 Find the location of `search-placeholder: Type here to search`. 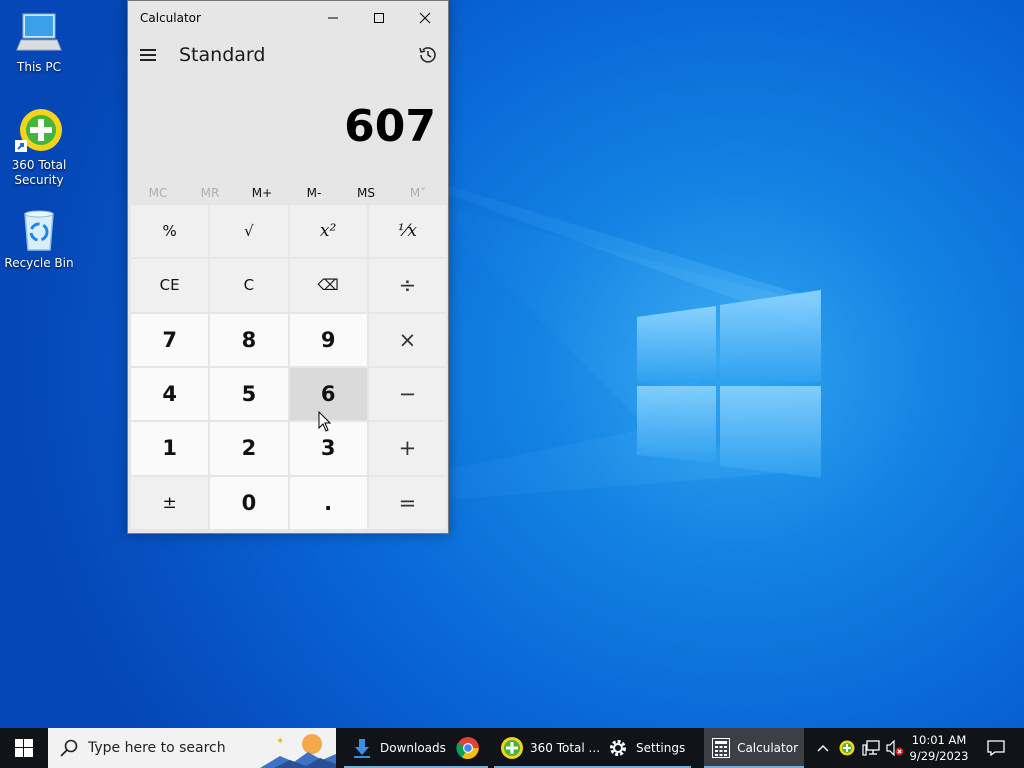

search-placeholder: Type here to search is located at coordinates (157, 748).